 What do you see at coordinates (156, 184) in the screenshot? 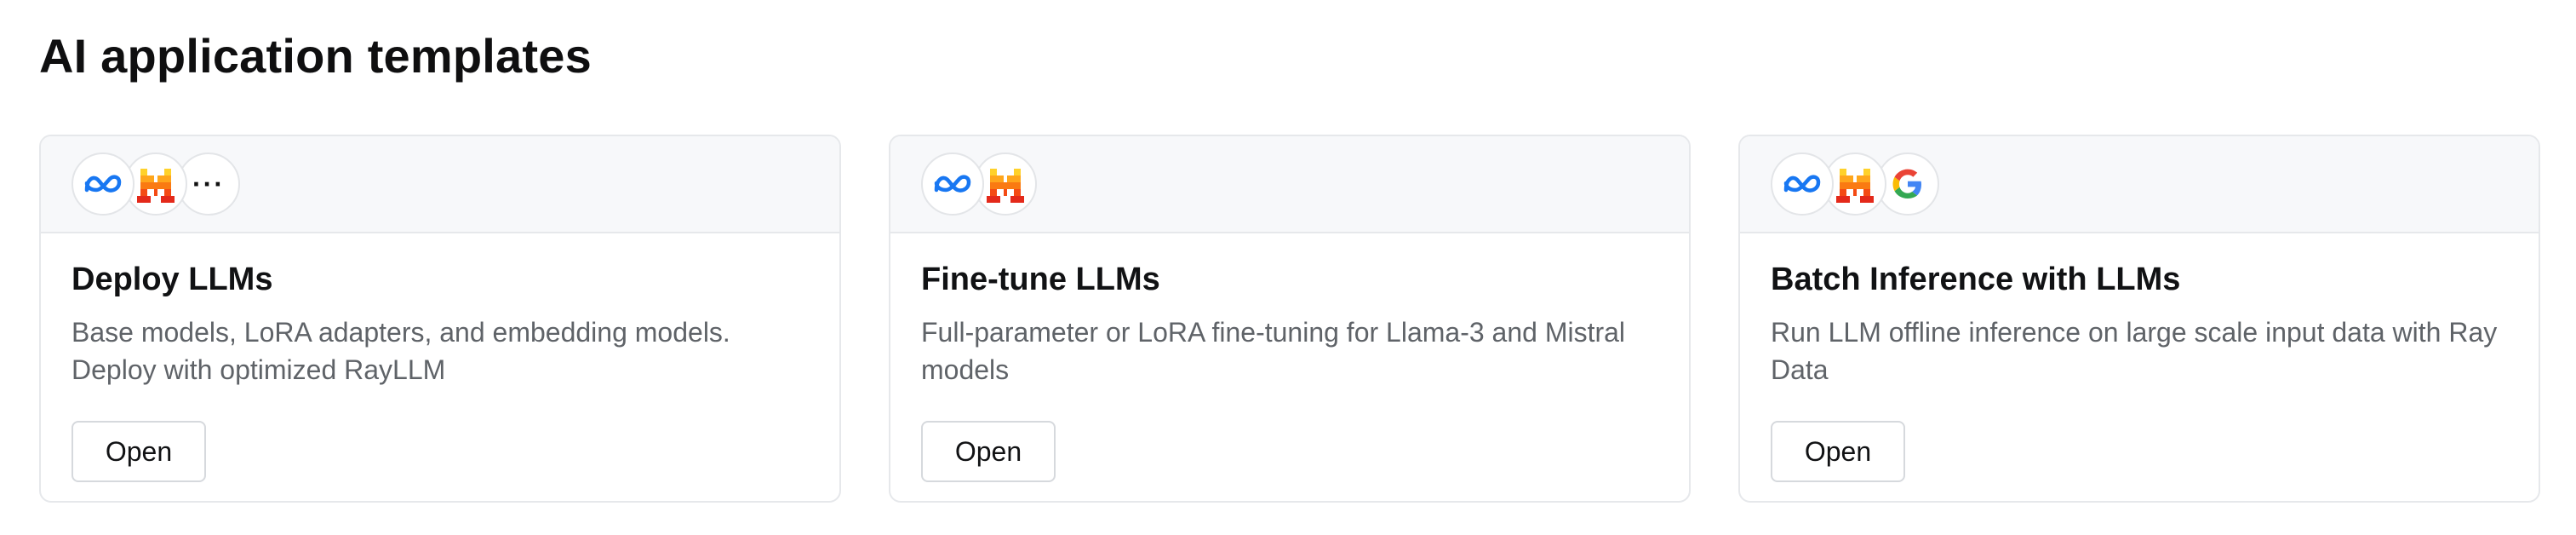
I see `model-logos: ···` at bounding box center [156, 184].